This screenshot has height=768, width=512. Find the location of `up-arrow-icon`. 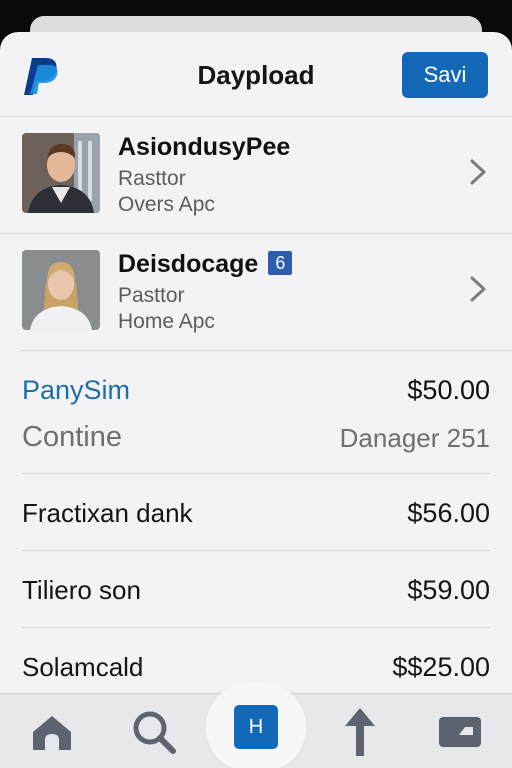

up-arrow-icon is located at coordinates (360, 732).